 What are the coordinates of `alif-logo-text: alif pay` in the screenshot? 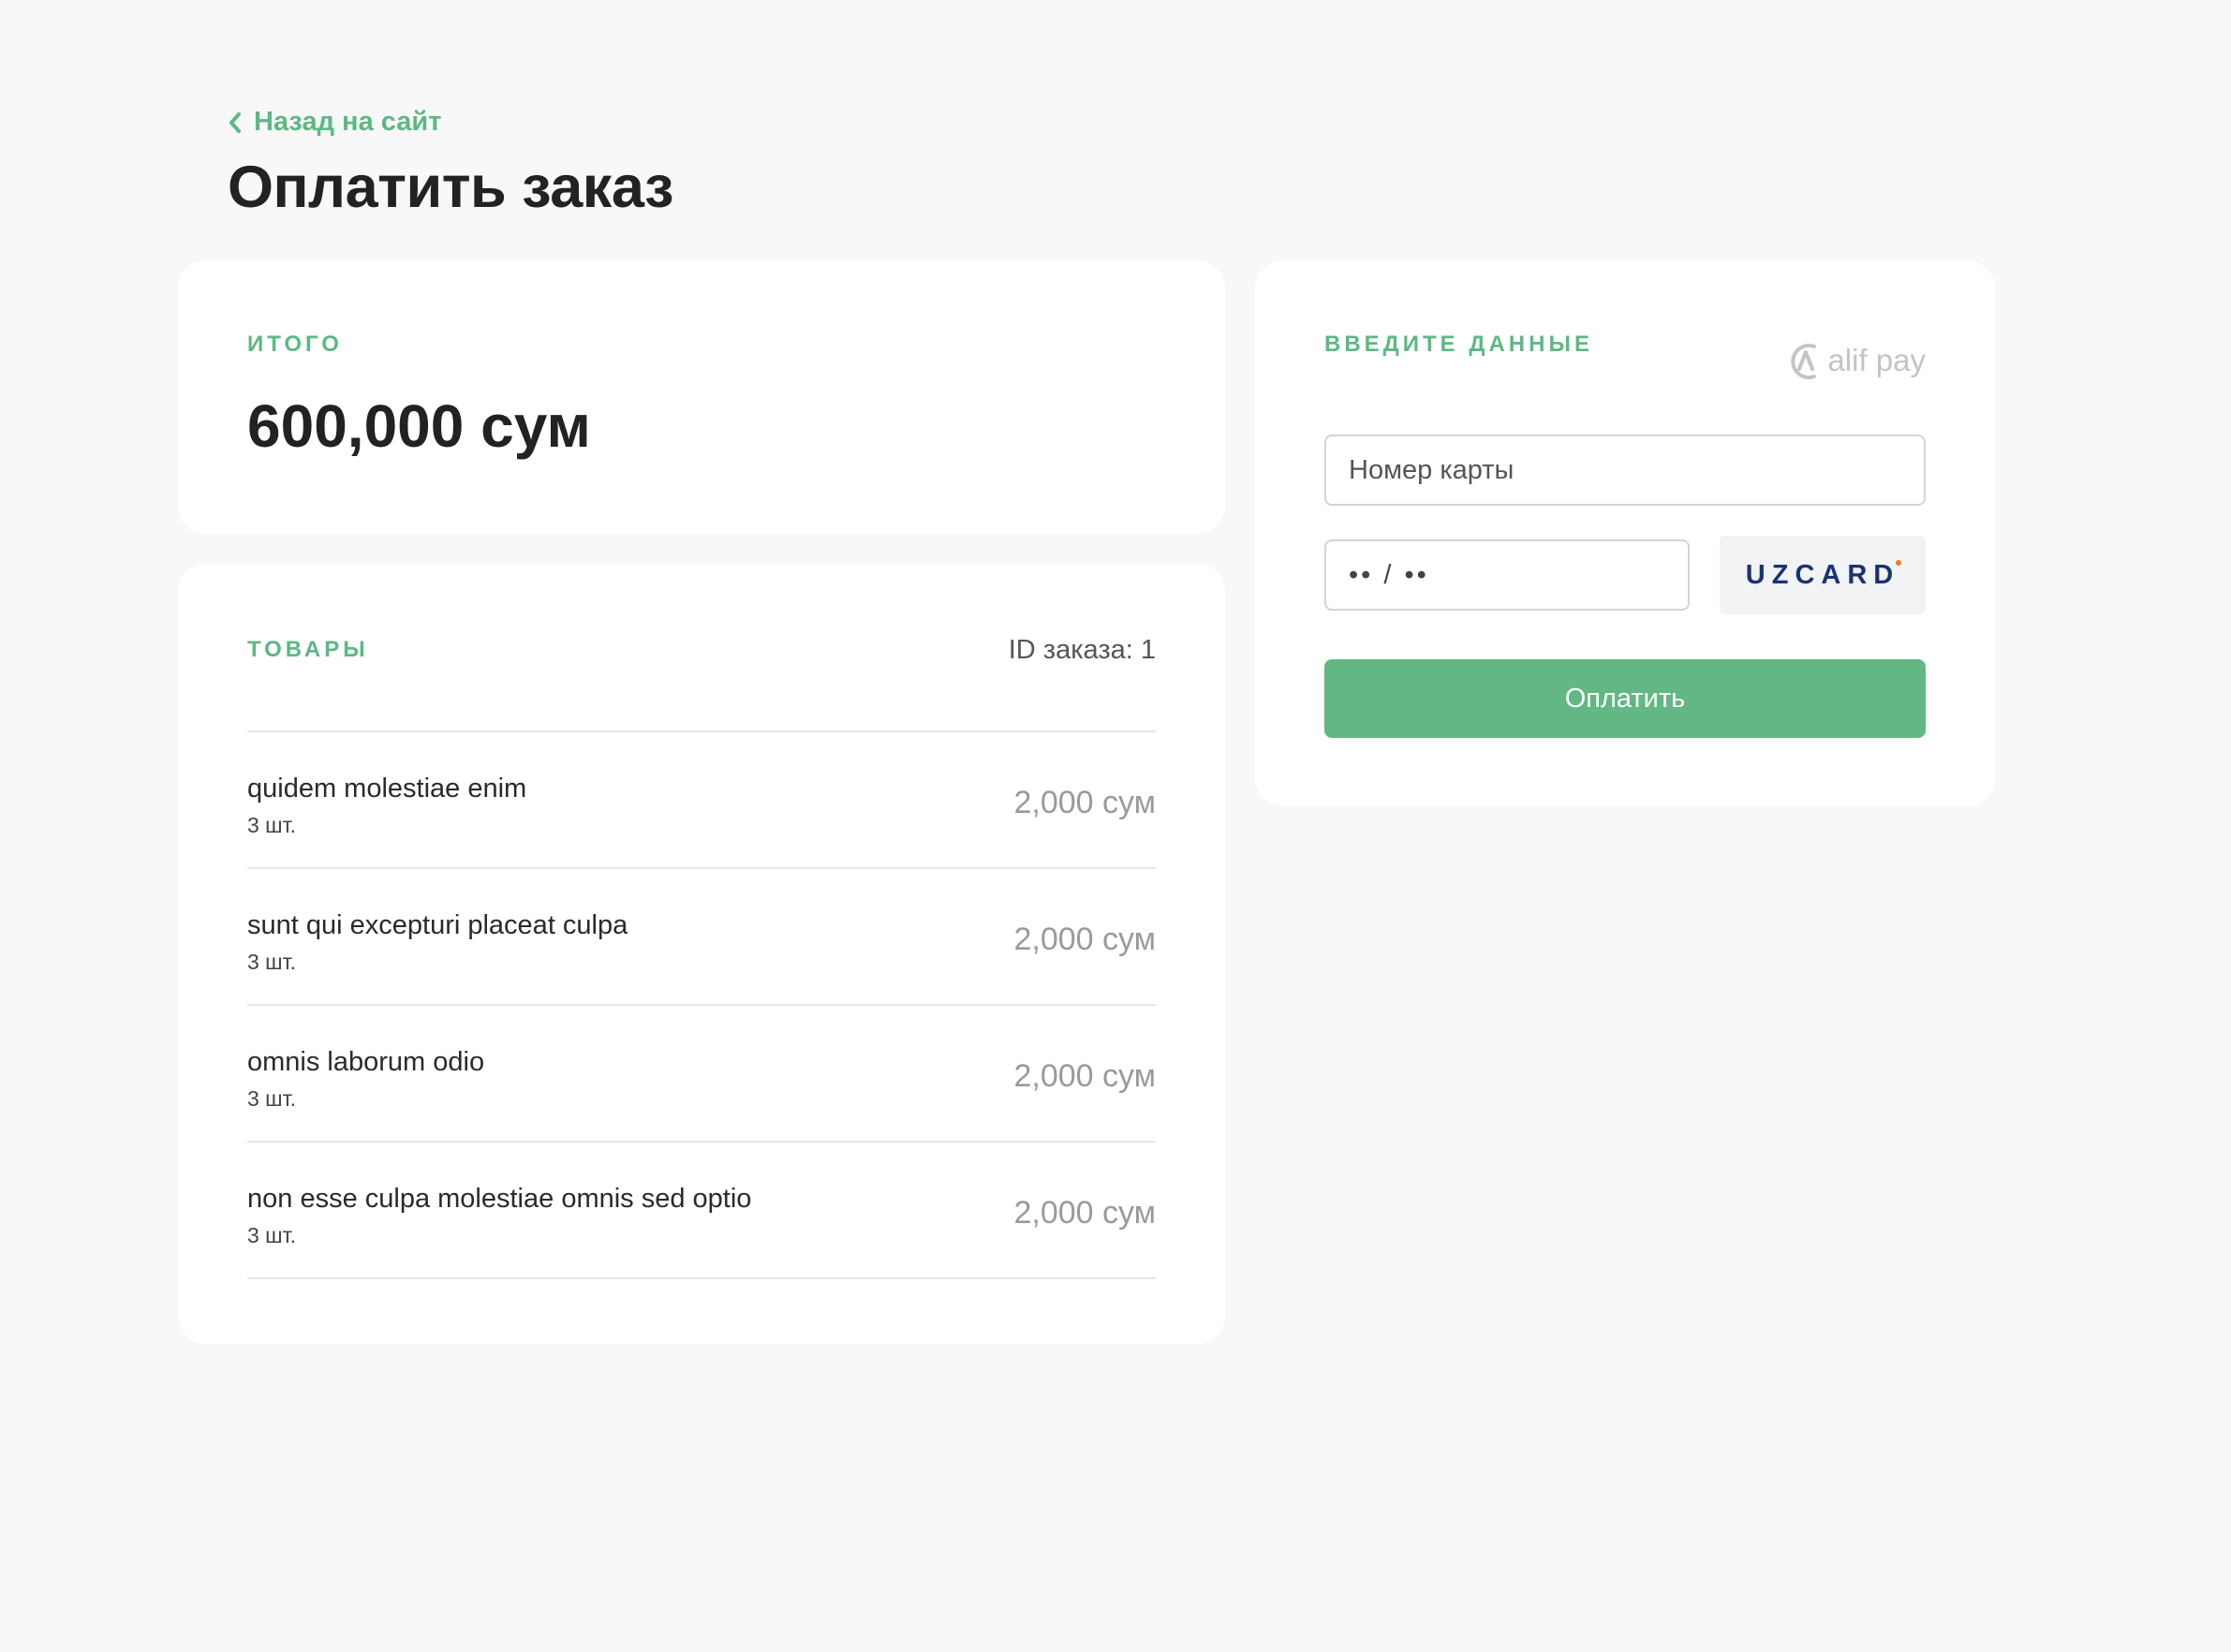 It's located at (1877, 360).